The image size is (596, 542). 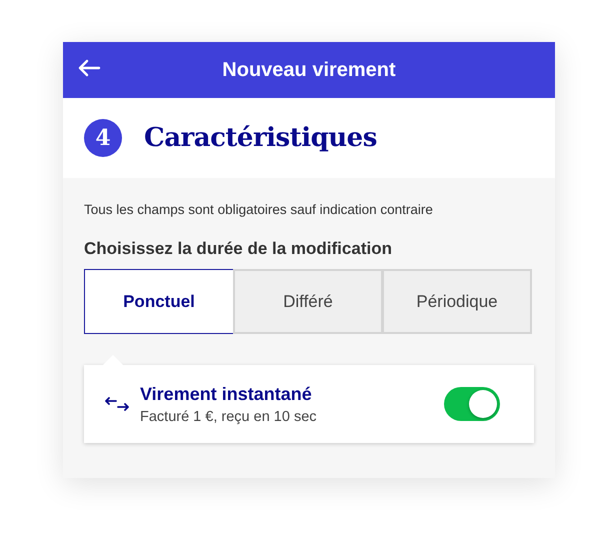 What do you see at coordinates (229, 416) in the screenshot?
I see `instant-transfer-subtitle: Facturé 1 €, reçu en 10 sec` at bounding box center [229, 416].